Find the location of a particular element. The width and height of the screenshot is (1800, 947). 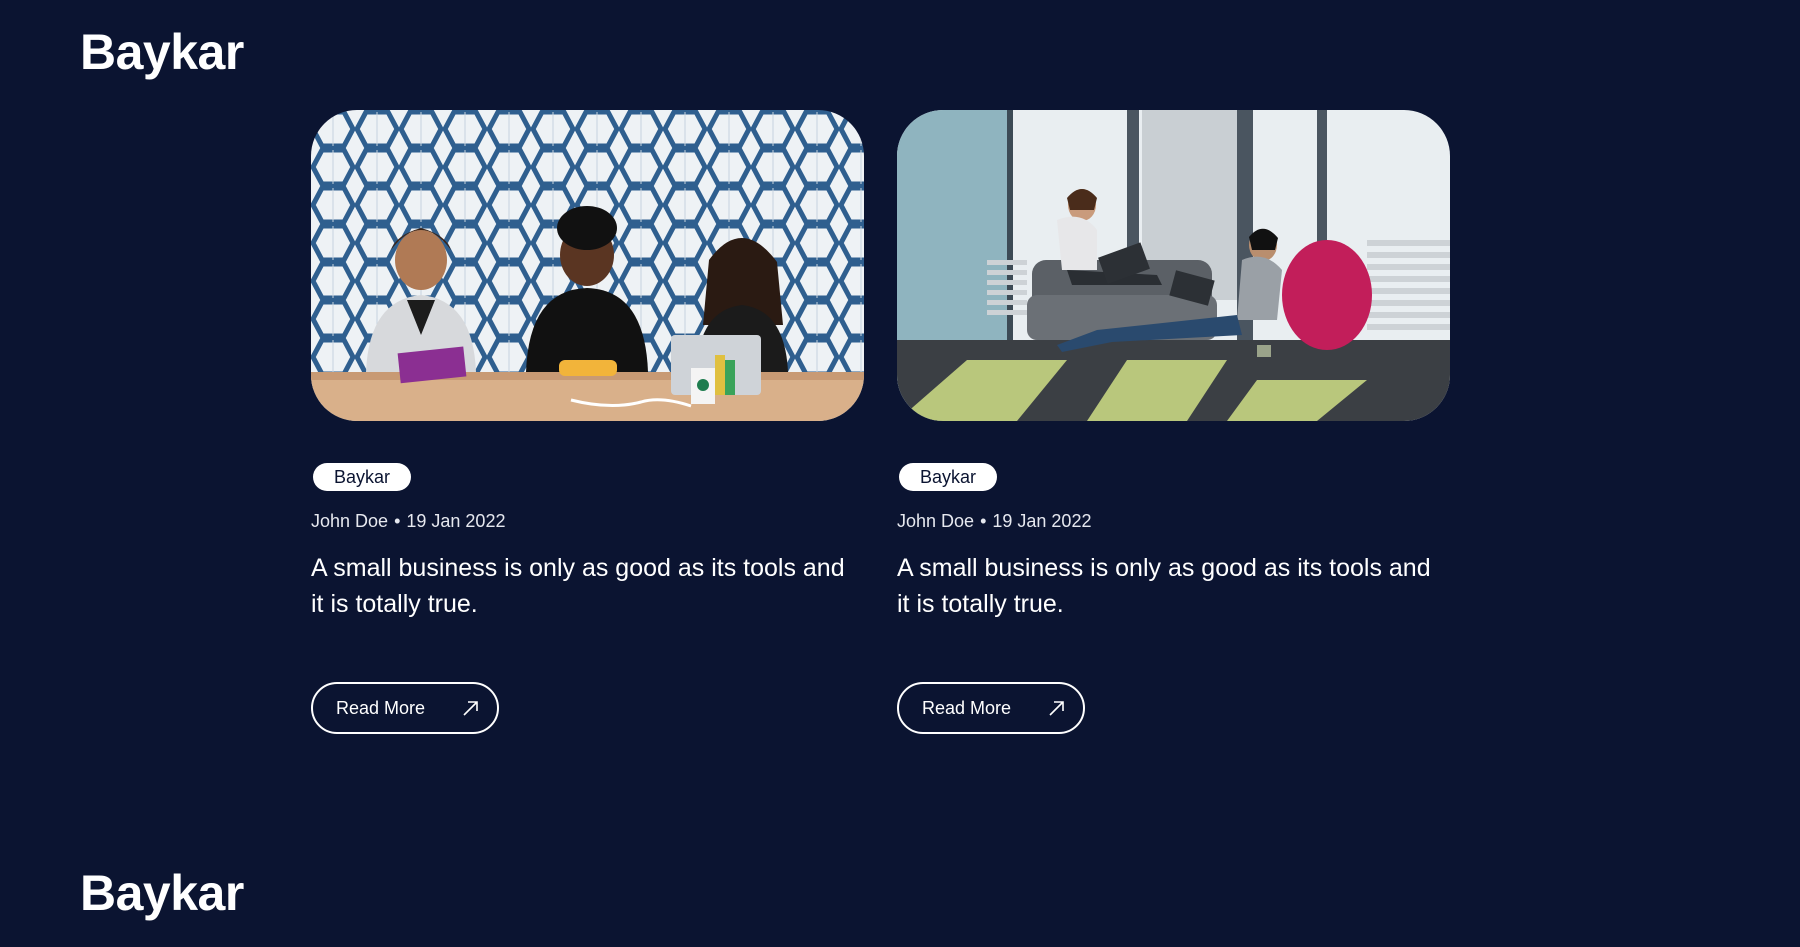

meeting-photo is located at coordinates (587, 265).